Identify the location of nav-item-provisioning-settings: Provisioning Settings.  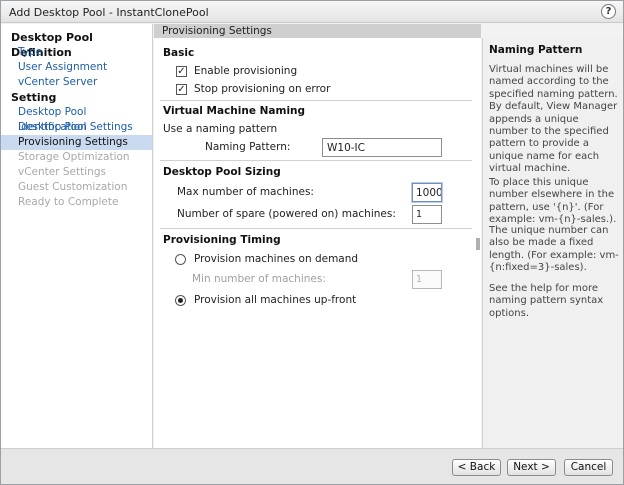
(76, 142).